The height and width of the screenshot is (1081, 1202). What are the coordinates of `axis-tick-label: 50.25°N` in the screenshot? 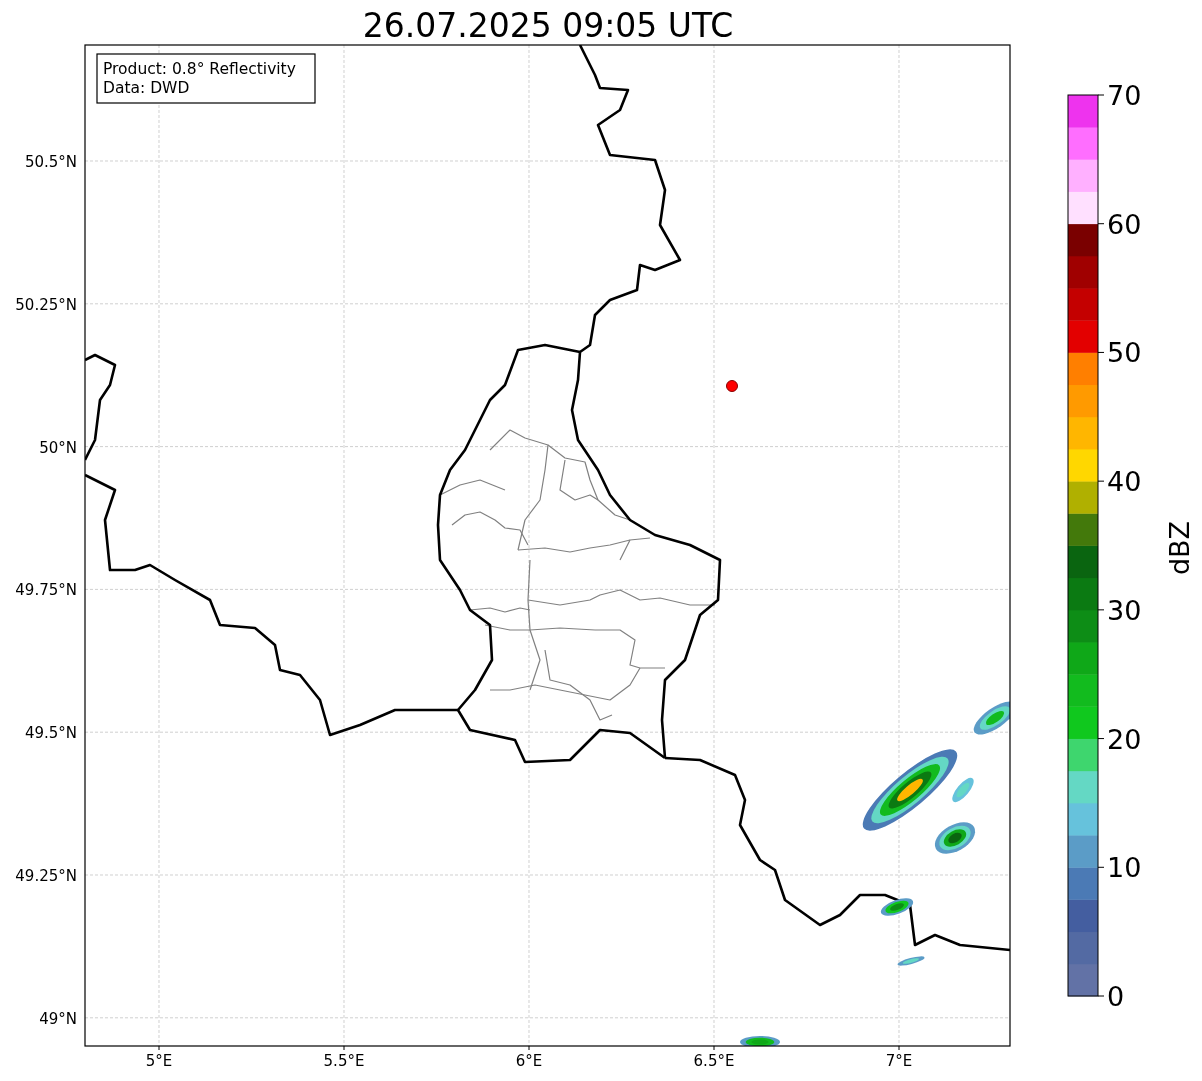 It's located at (46, 304).